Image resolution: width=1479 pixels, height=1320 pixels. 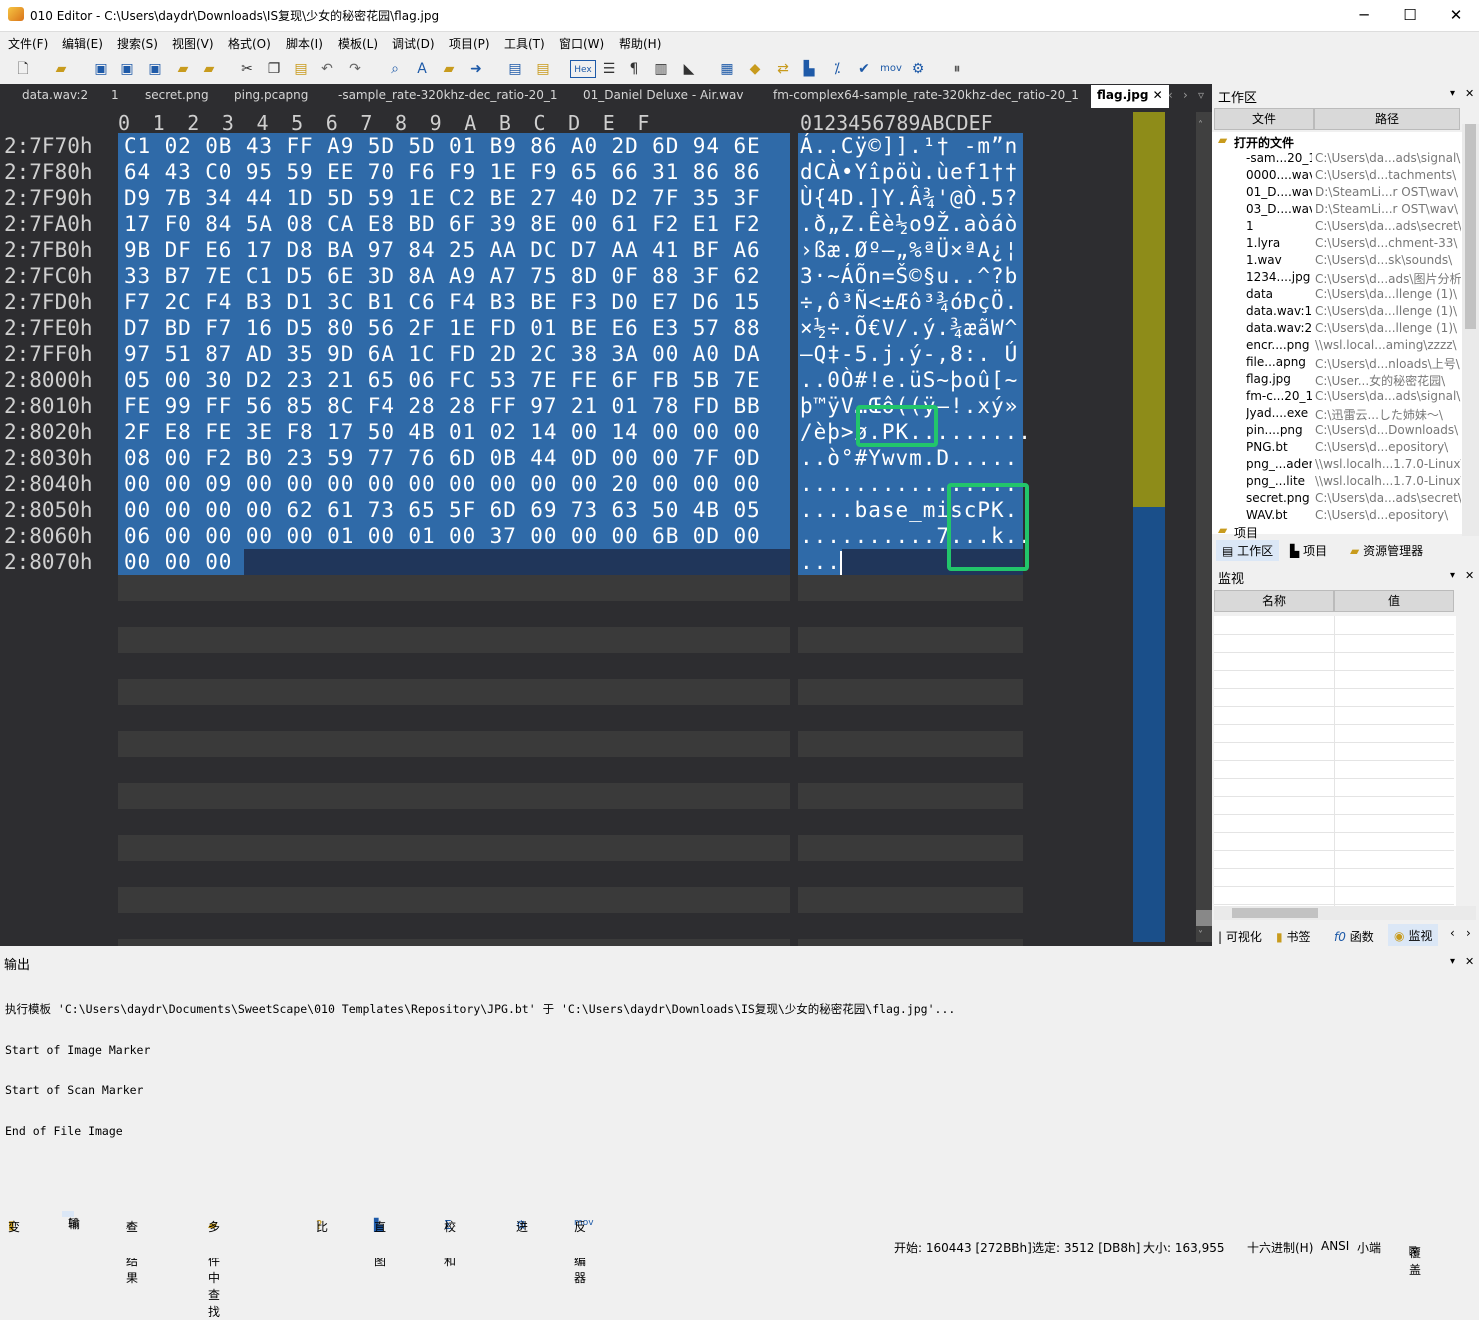 What do you see at coordinates (1275, 913) in the screenshot?
I see `watch-hscroll-thumb` at bounding box center [1275, 913].